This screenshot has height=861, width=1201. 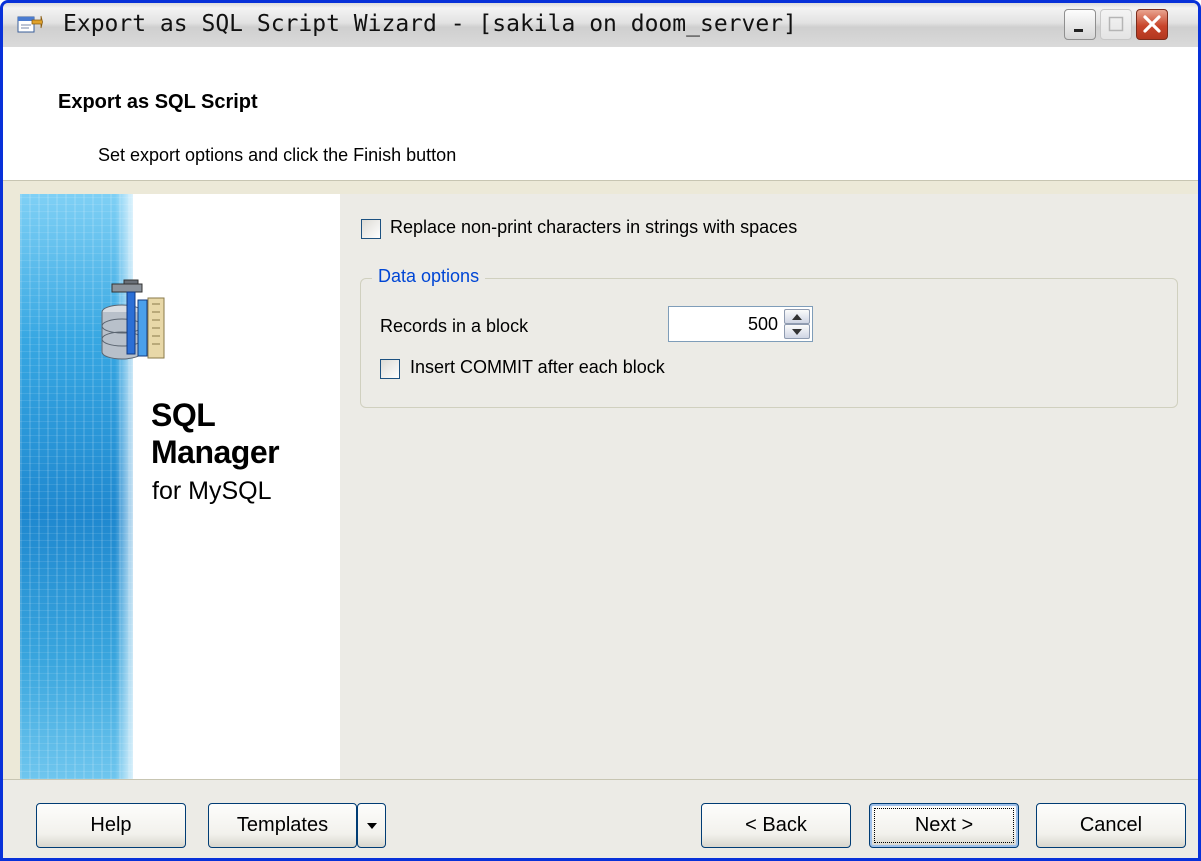 I want to click on records-in-block-spinner: 500, so click(x=740, y=324).